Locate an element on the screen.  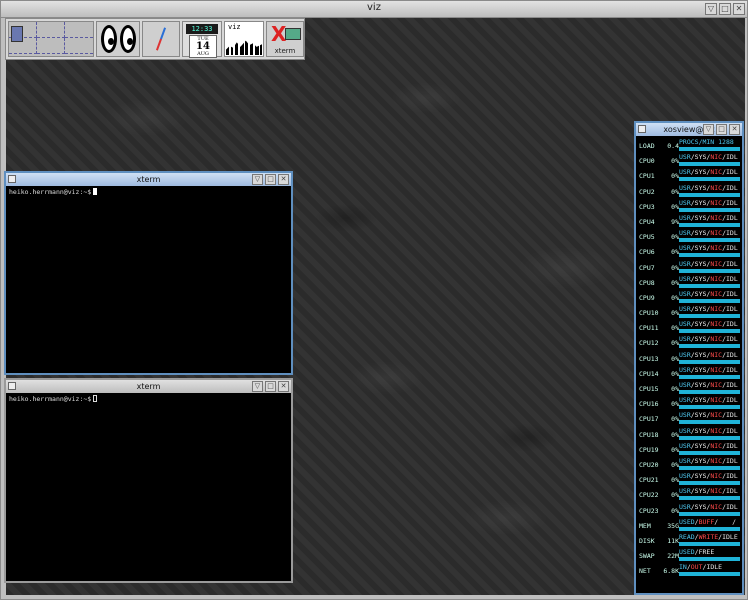
xterm-window-1: xterm ▽ □ ✕ heiko.herrmann@viz:~$ is located at coordinates (148, 273).